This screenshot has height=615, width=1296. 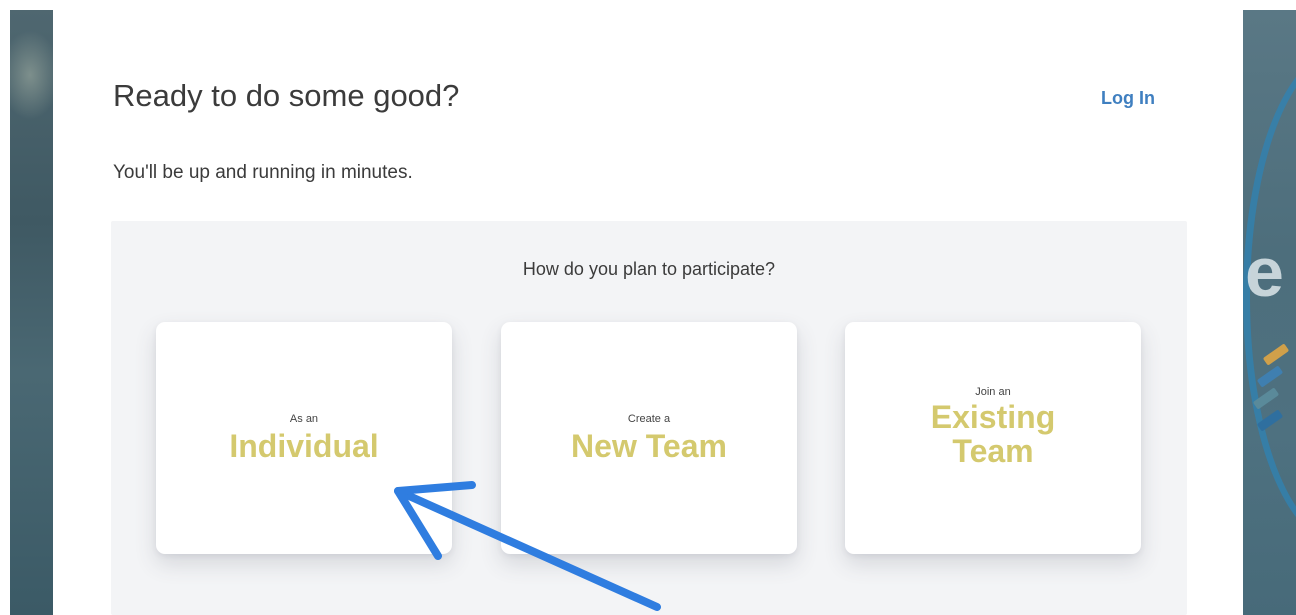 I want to click on background-glow, so click(x=31, y=75).